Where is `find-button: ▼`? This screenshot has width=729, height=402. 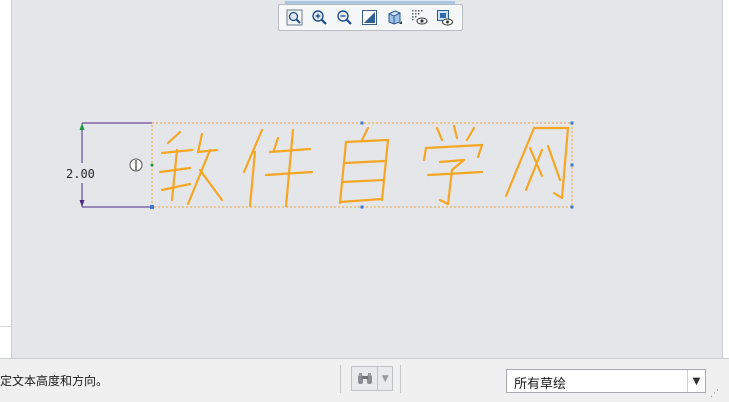
find-button: ▼ is located at coordinates (372, 378).